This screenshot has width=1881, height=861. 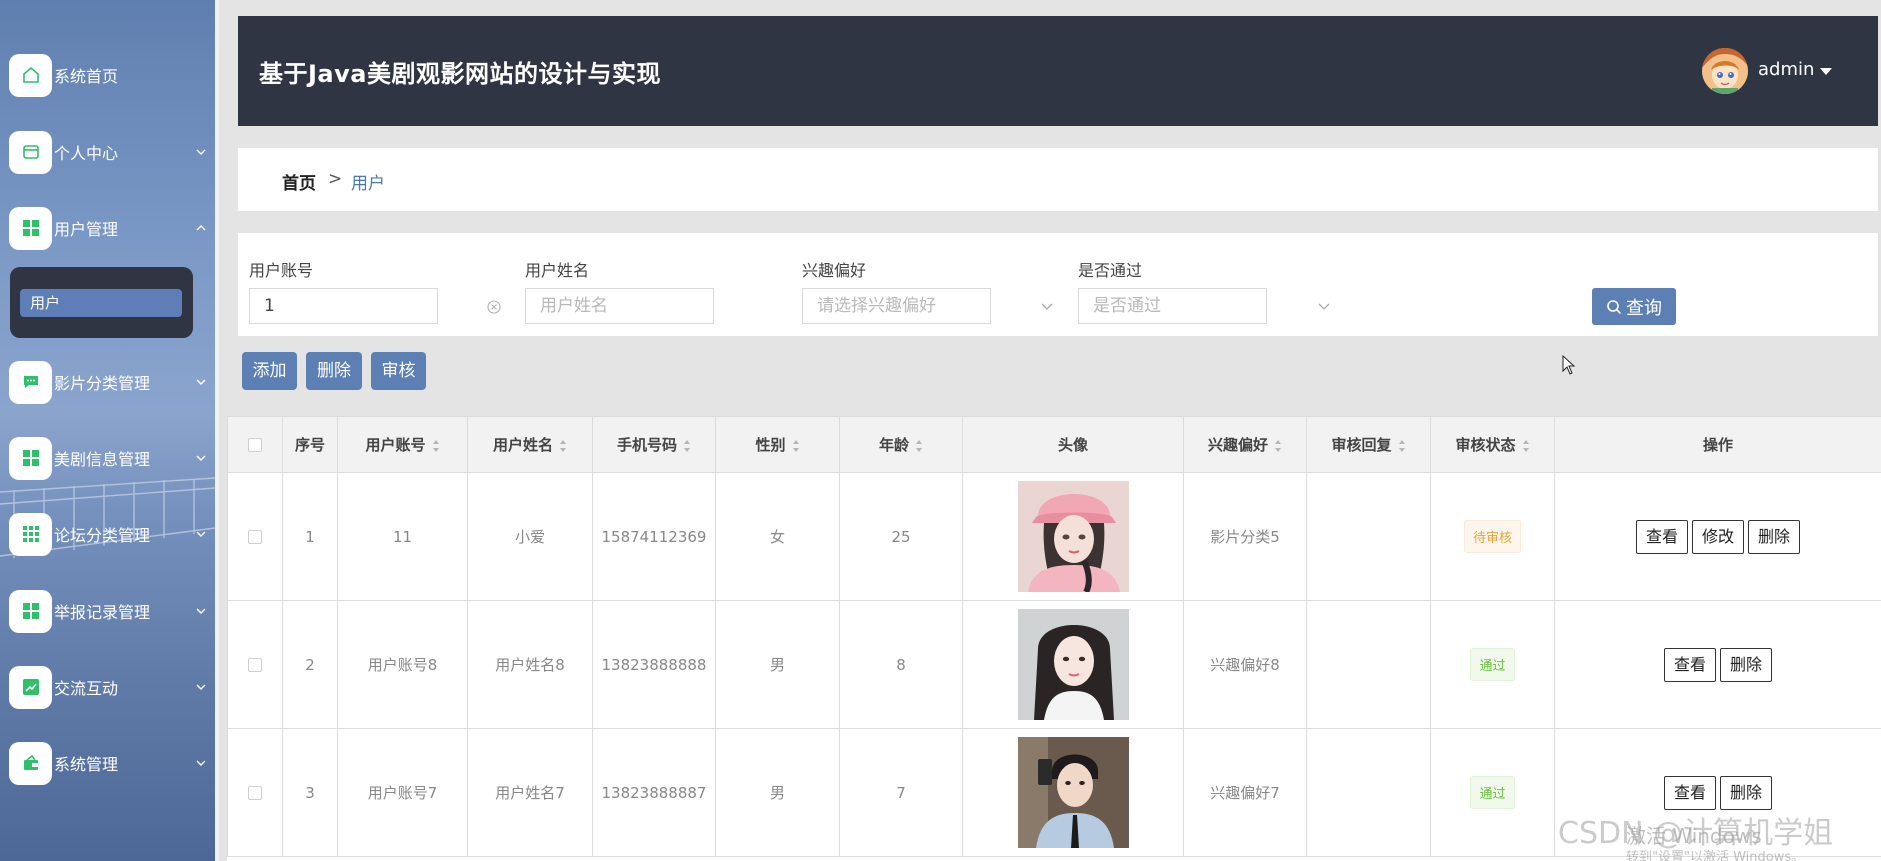 I want to click on col-reply: 审核回复, so click(x=1368, y=444).